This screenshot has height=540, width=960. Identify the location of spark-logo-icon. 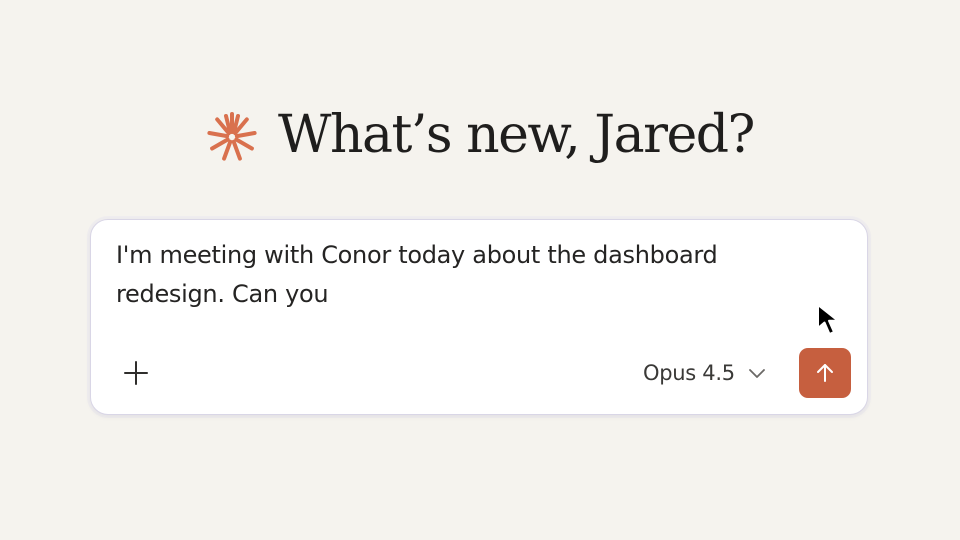
(232, 136).